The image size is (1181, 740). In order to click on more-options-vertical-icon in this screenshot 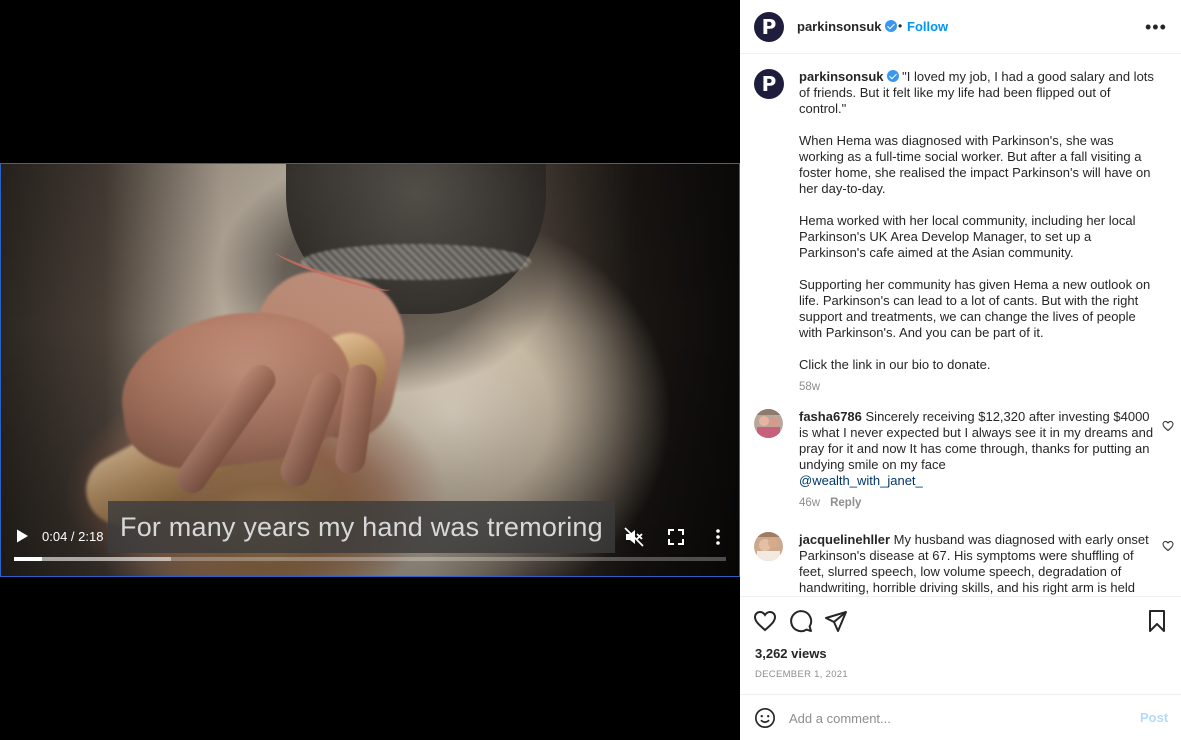, I will do `click(718, 537)`.